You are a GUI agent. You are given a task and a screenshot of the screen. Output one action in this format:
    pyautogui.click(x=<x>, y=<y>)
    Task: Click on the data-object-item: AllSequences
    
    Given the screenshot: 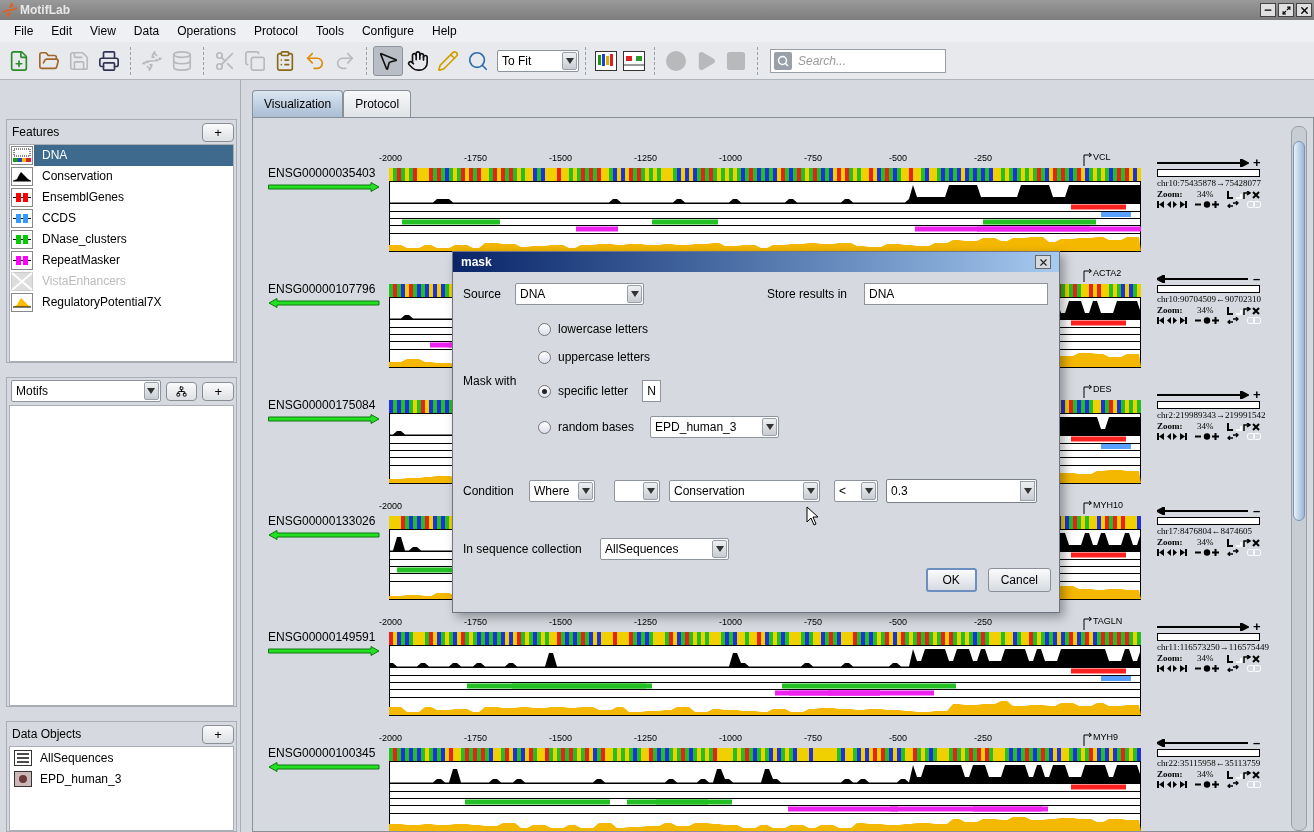 What is the action you would take?
    pyautogui.click(x=121, y=757)
    